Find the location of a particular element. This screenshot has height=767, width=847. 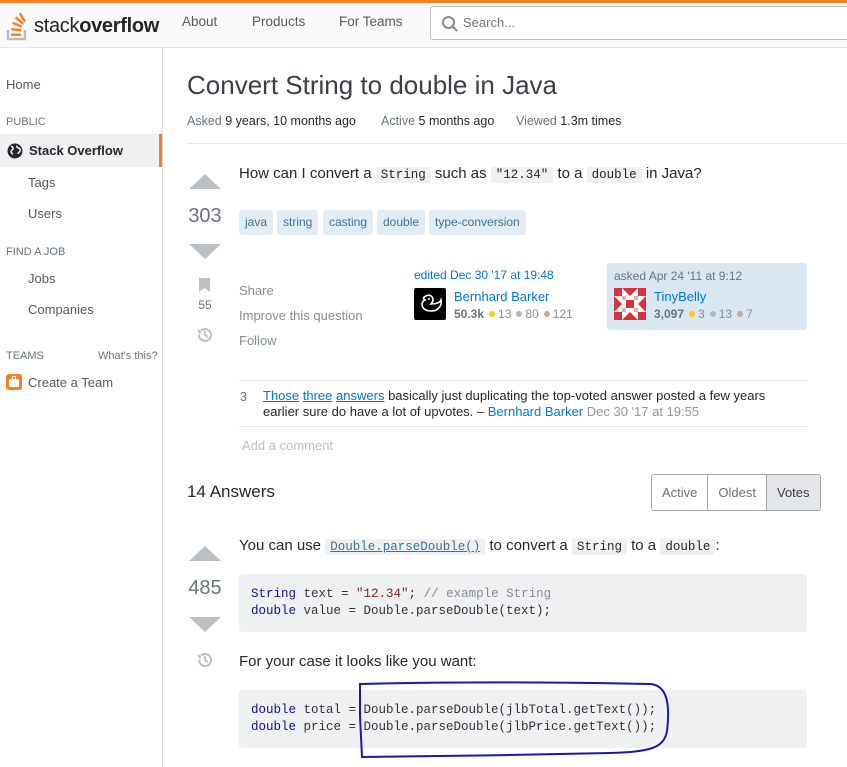

edited-date-link: edited Dec 30 '17 at 19:48 is located at coordinates (504, 275).